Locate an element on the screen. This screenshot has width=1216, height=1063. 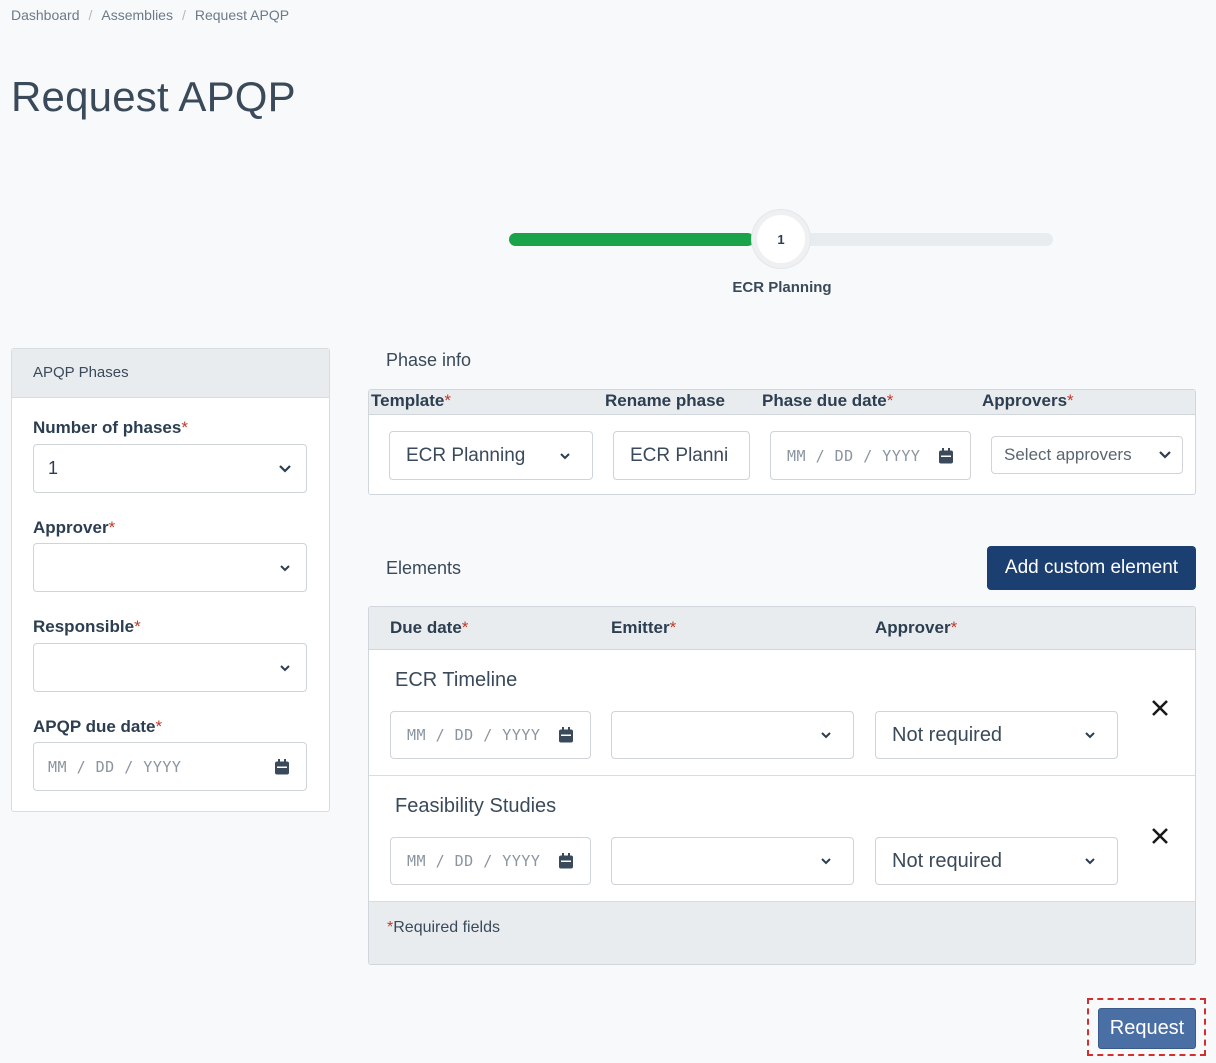
approvers-select: Select approvers is located at coordinates (1087, 455).